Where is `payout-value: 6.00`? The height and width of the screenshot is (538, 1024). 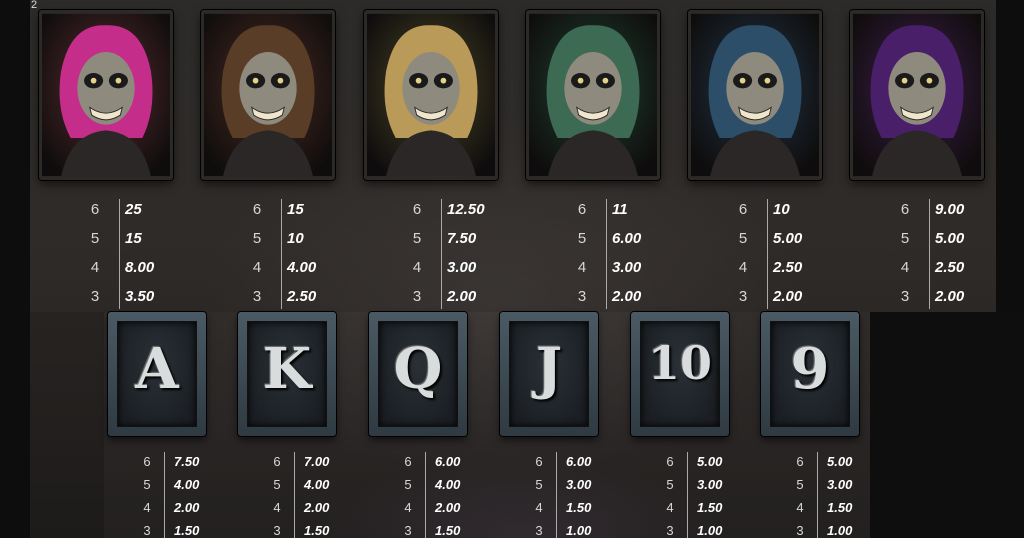
payout-value: 6.00 is located at coordinates (627, 238).